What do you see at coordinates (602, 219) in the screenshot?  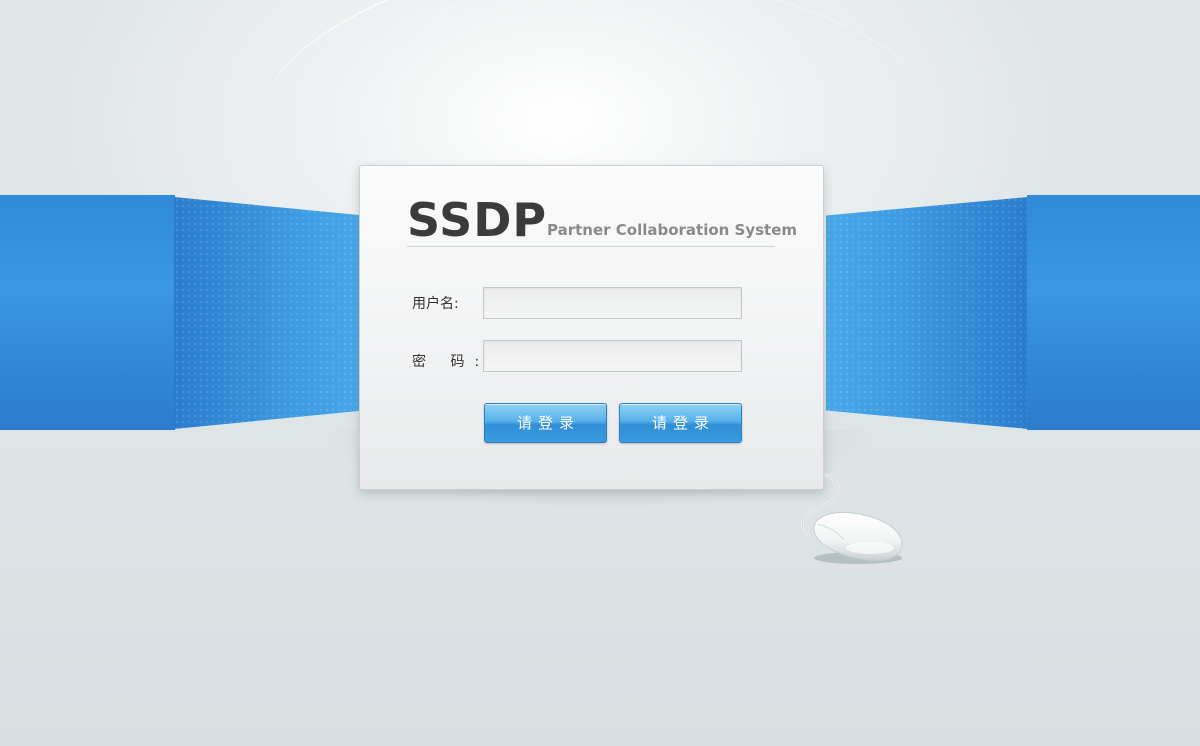 I see `brand-header: SSDP Partner Collaboration System` at bounding box center [602, 219].